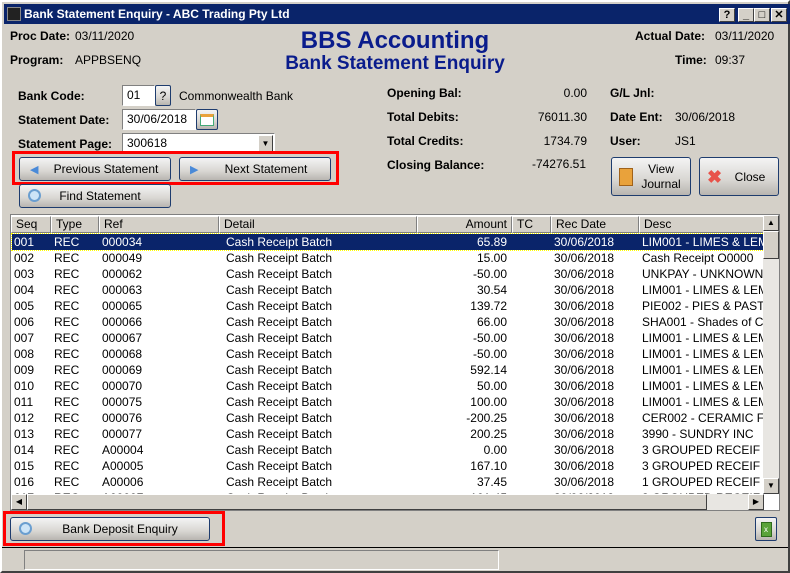 The width and height of the screenshot is (790, 573). I want to click on calendar-button, so click(207, 119).